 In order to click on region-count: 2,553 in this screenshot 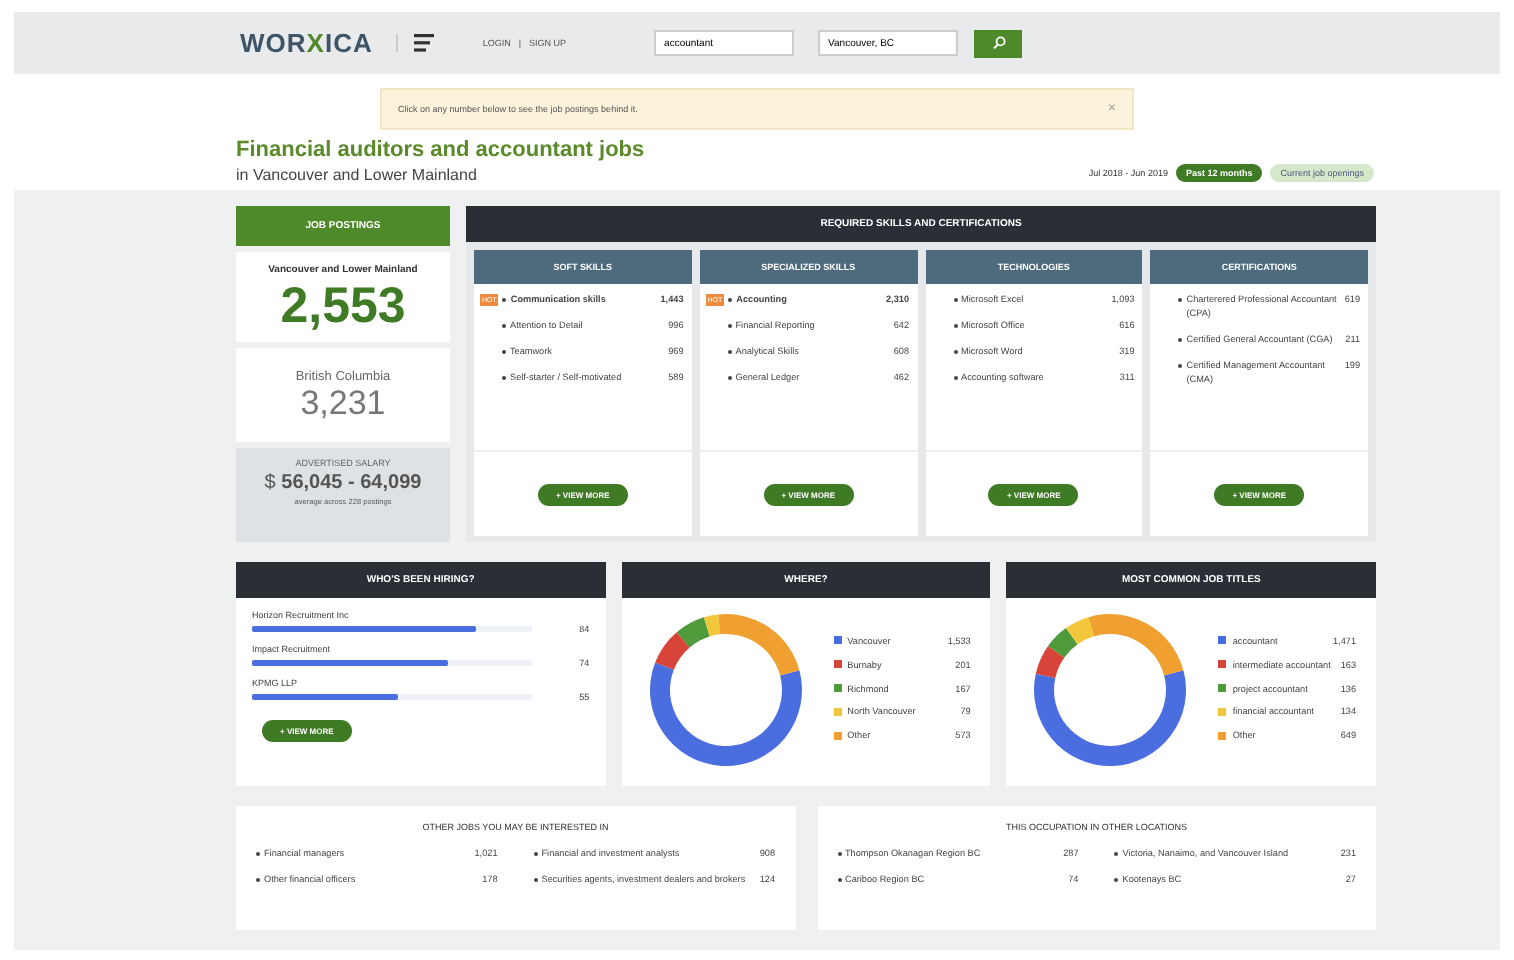, I will do `click(343, 306)`.